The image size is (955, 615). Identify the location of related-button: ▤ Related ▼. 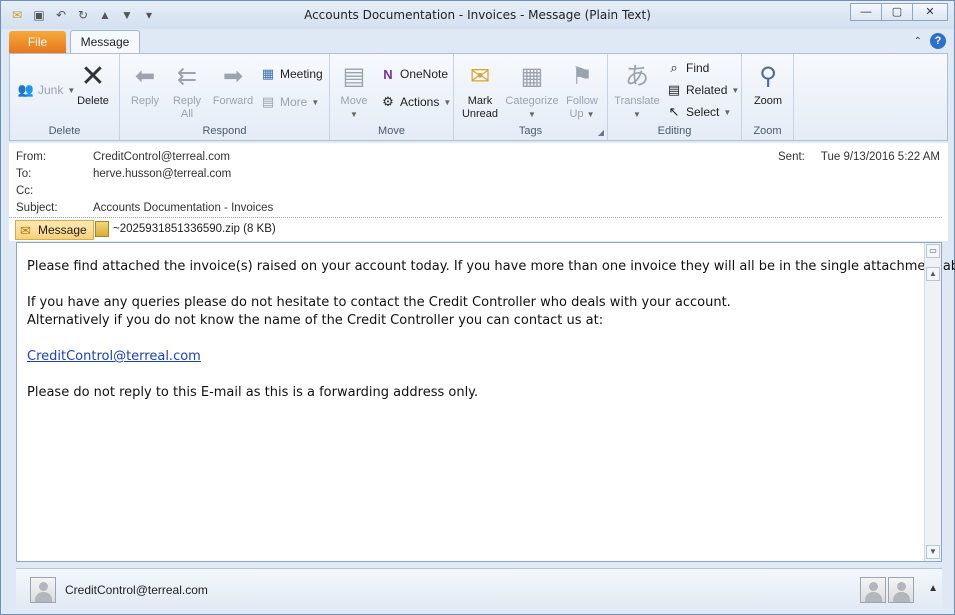
(702, 90).